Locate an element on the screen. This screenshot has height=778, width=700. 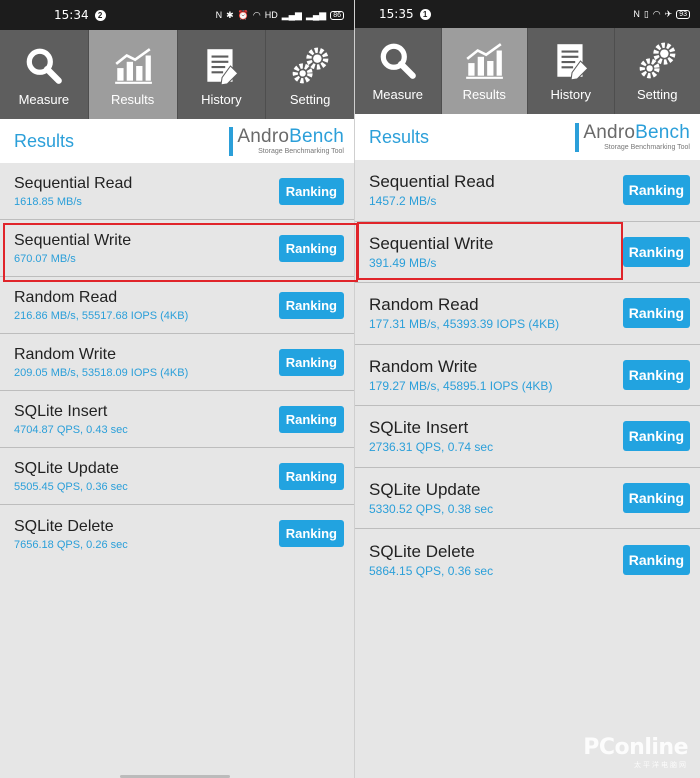
androbench-logo: AndroBench Storage Benchmarking Tool is located at coordinates (632, 136).